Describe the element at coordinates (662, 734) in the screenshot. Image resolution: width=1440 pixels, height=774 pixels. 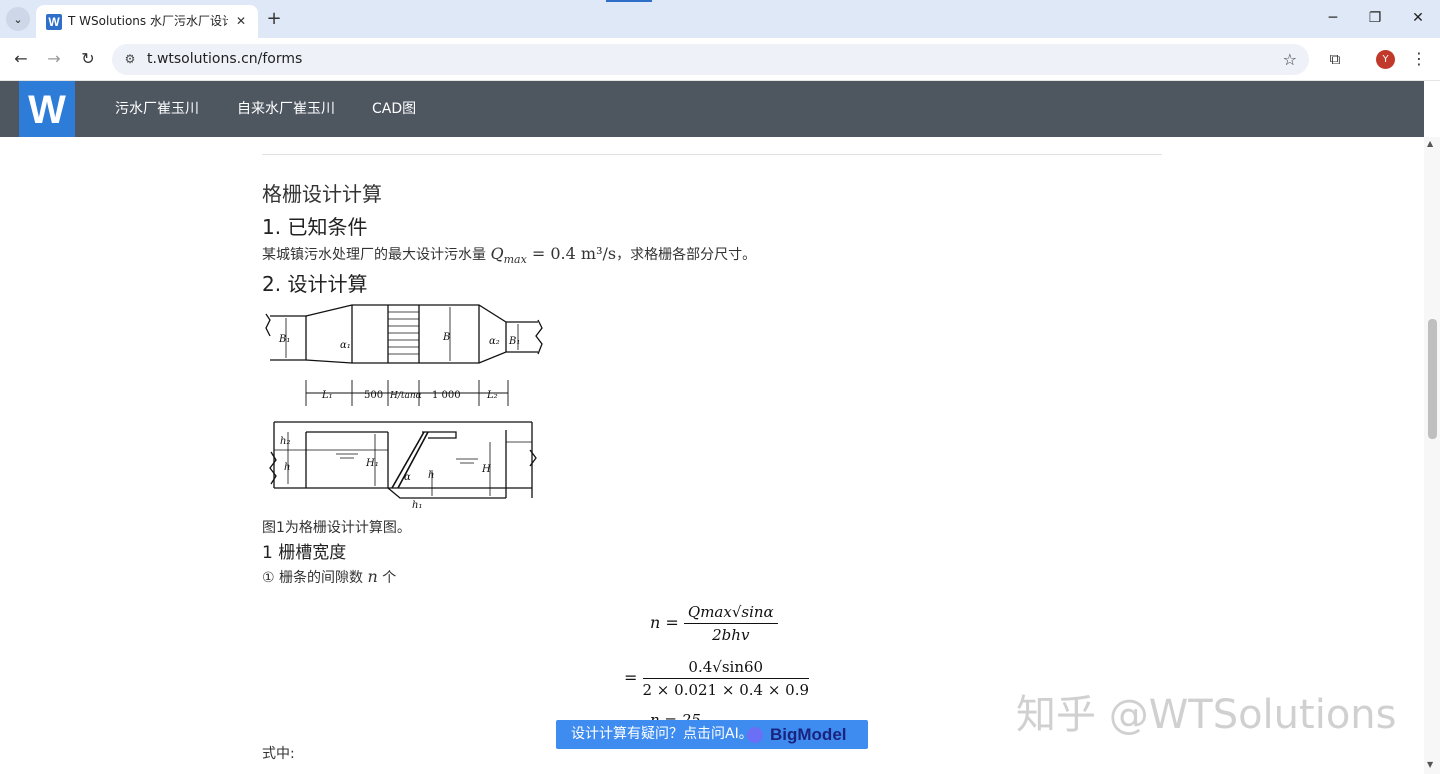
I see `ask-ai-text: 设计计算有疑问？点击问AI。` at that location.